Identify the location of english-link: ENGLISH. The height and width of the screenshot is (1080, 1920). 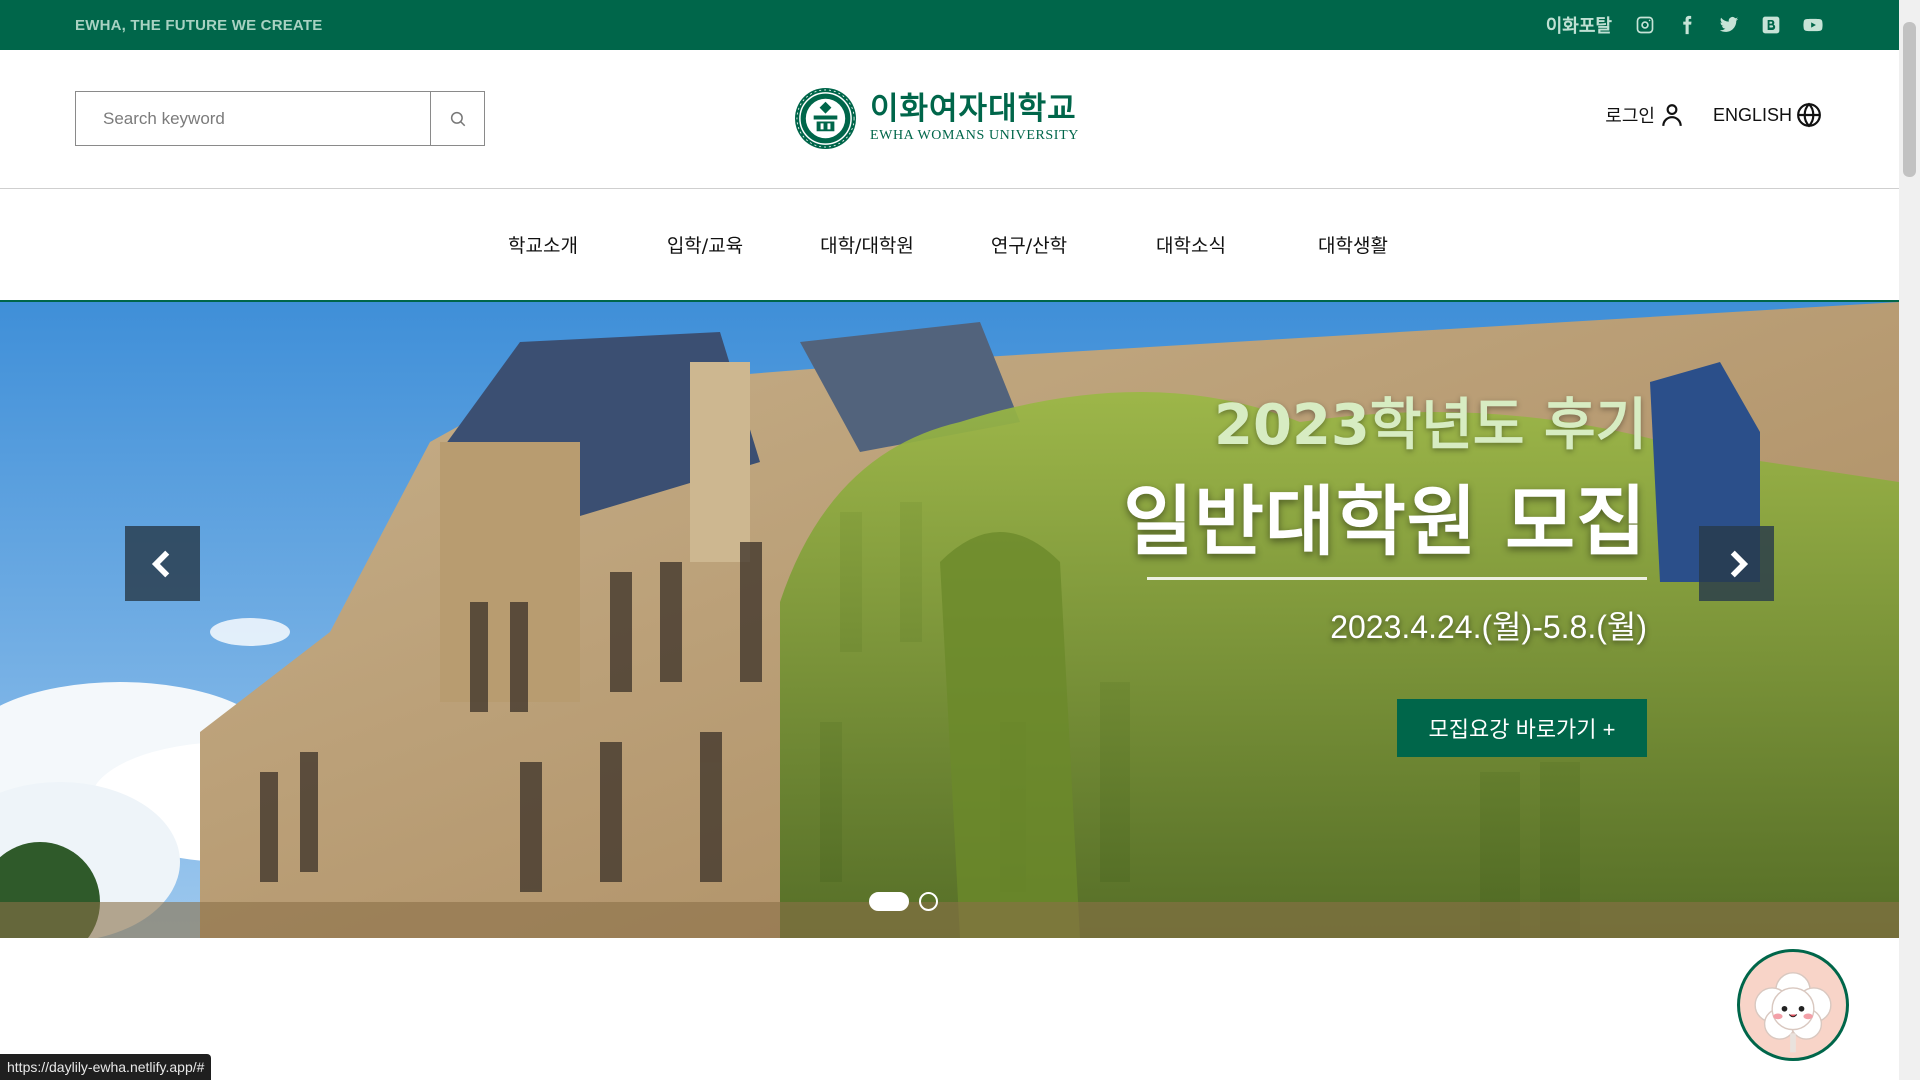
(1767, 115).